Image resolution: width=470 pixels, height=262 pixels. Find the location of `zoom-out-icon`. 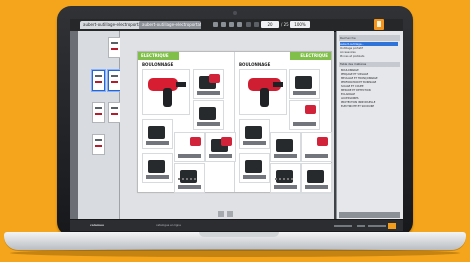

zoom-out-icon is located at coordinates (239, 24).